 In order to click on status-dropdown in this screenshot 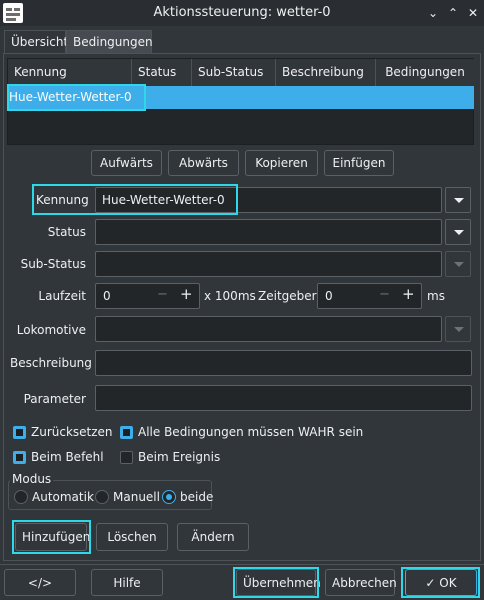, I will do `click(458, 232)`.